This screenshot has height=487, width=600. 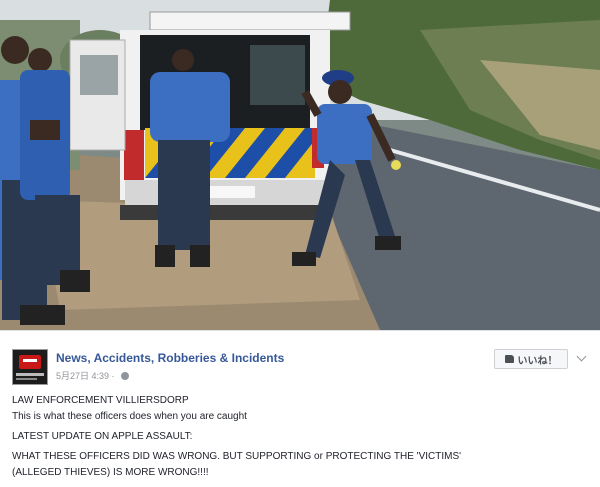 What do you see at coordinates (537, 361) in the screenshot?
I see `like-label: いいね！` at bounding box center [537, 361].